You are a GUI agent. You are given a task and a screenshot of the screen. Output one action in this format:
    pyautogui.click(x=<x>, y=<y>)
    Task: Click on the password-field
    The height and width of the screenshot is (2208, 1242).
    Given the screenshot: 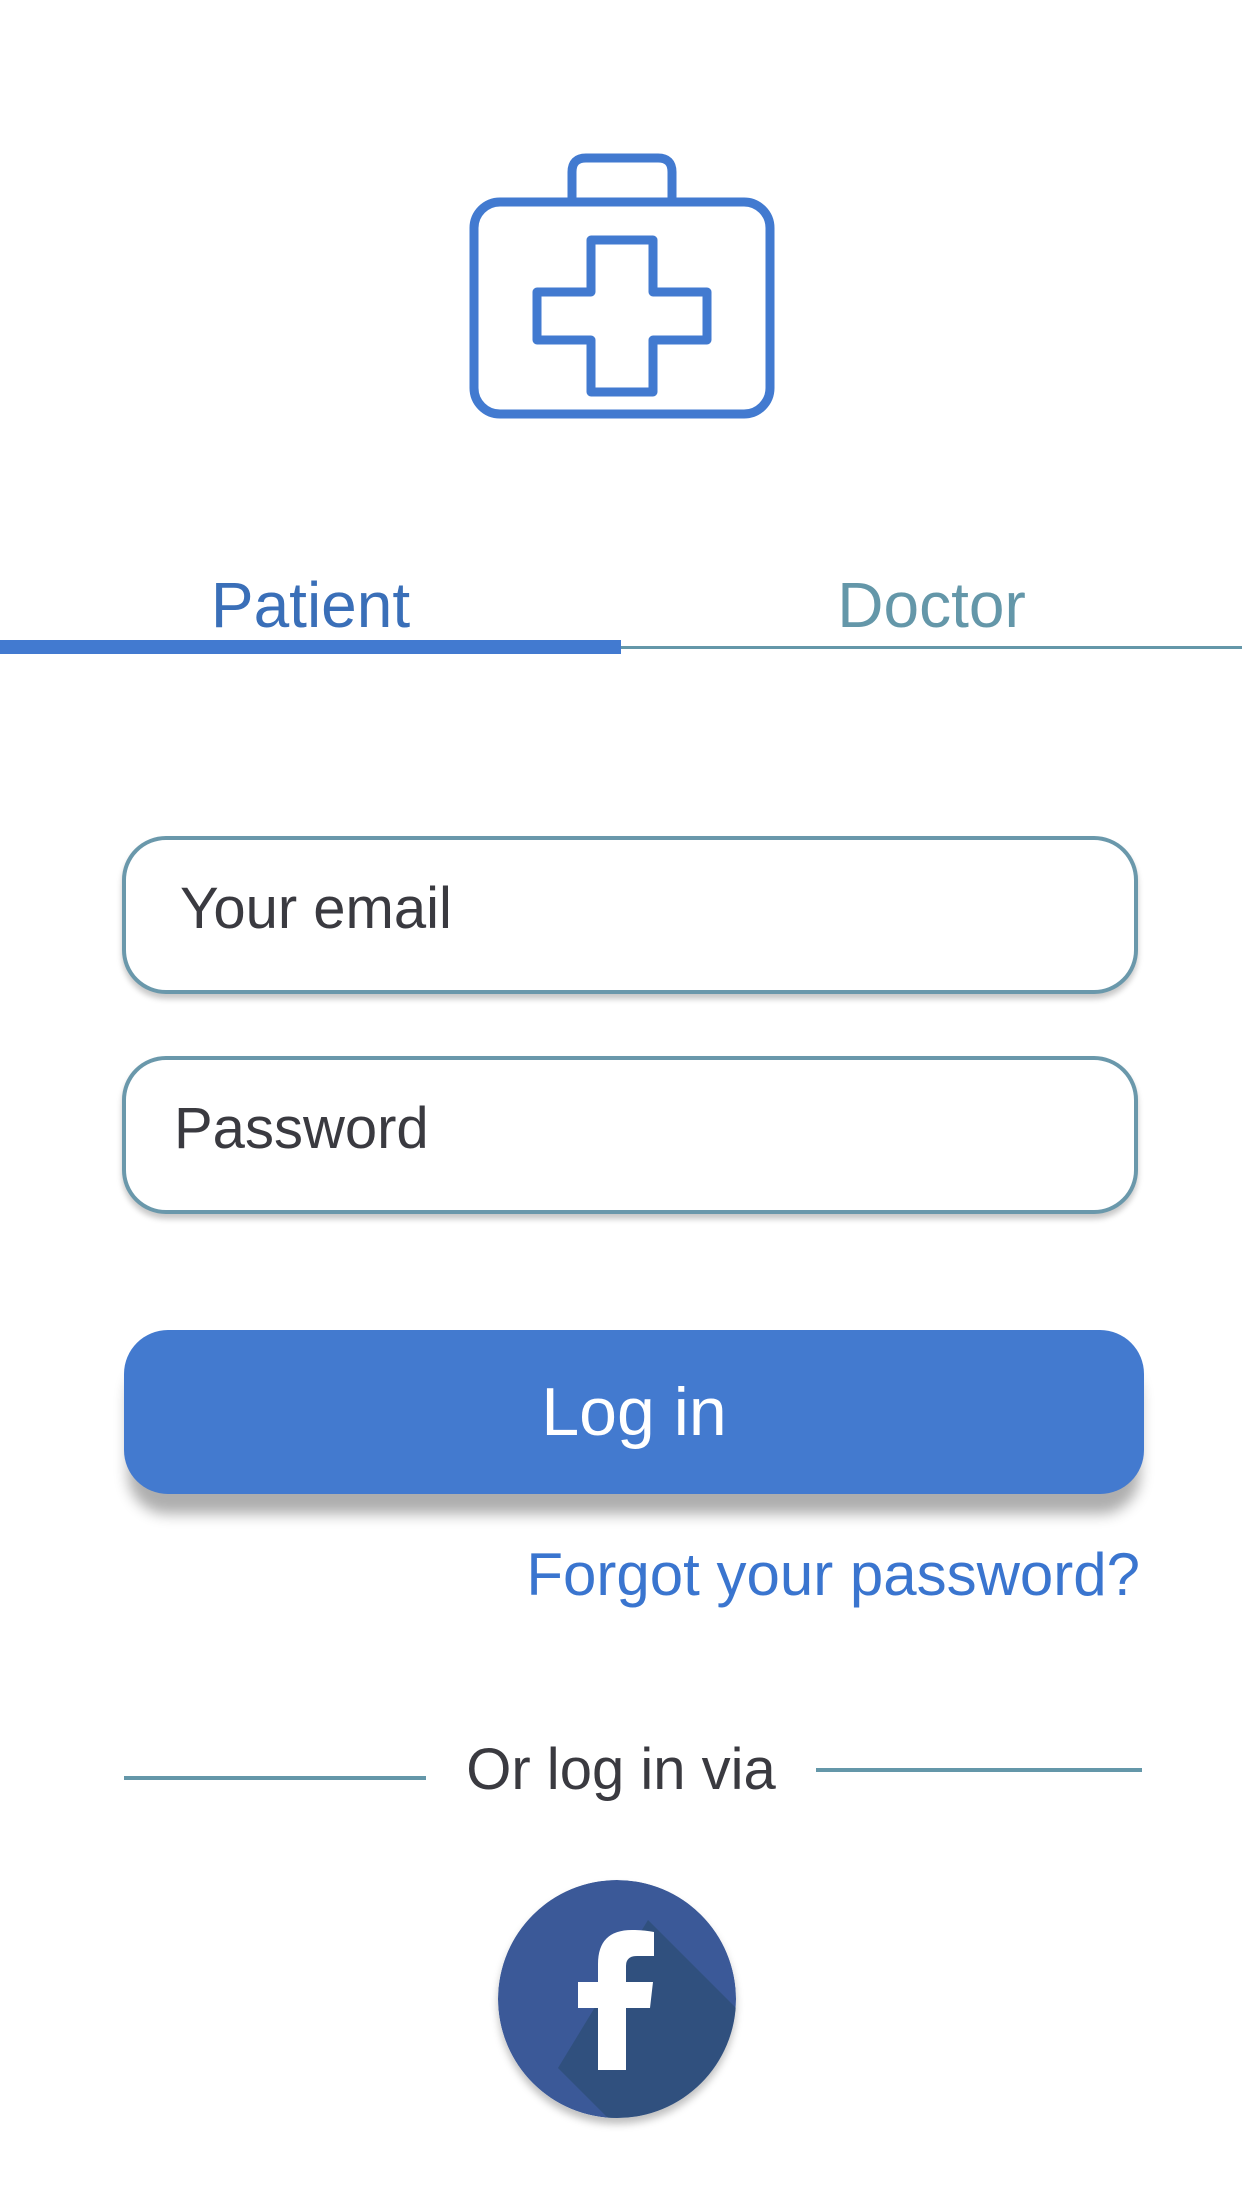 What is the action you would take?
    pyautogui.click(x=630, y=1133)
    